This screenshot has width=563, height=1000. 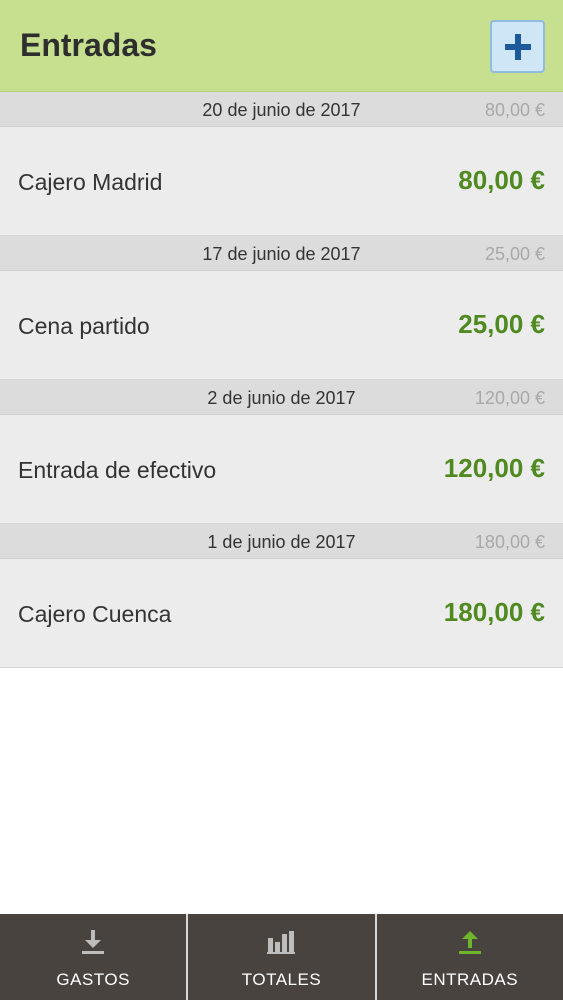 What do you see at coordinates (281, 181) in the screenshot?
I see `list-item: Cajero Madrid 80,00 €` at bounding box center [281, 181].